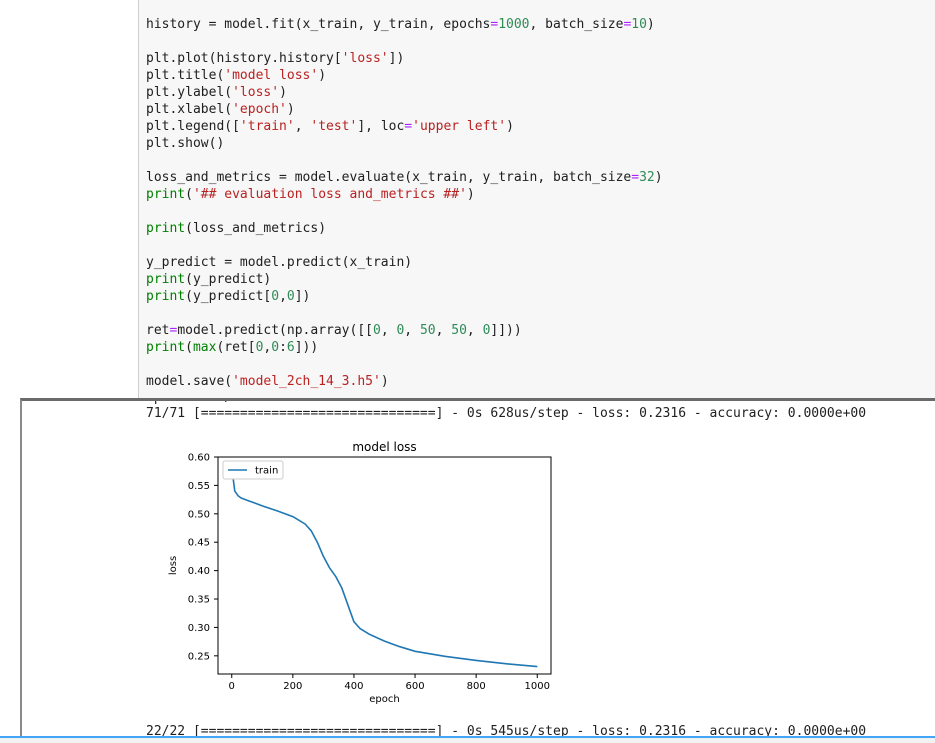  What do you see at coordinates (199, 514) in the screenshot?
I see `y-tick-label: 0.50` at bounding box center [199, 514].